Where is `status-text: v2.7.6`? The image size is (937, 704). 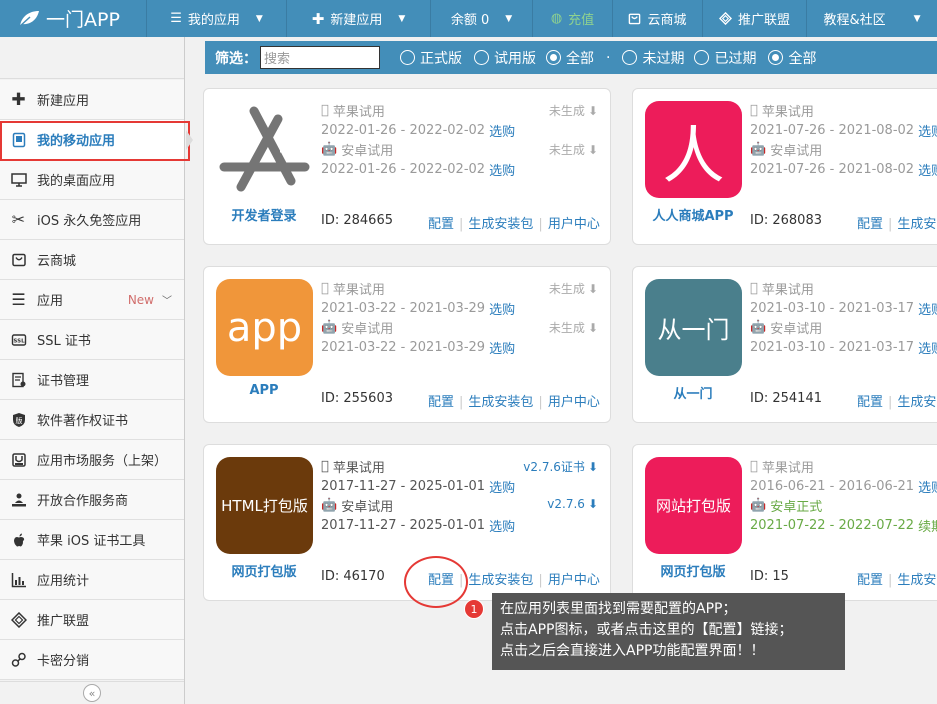
status-text: v2.7.6 is located at coordinates (566, 504).